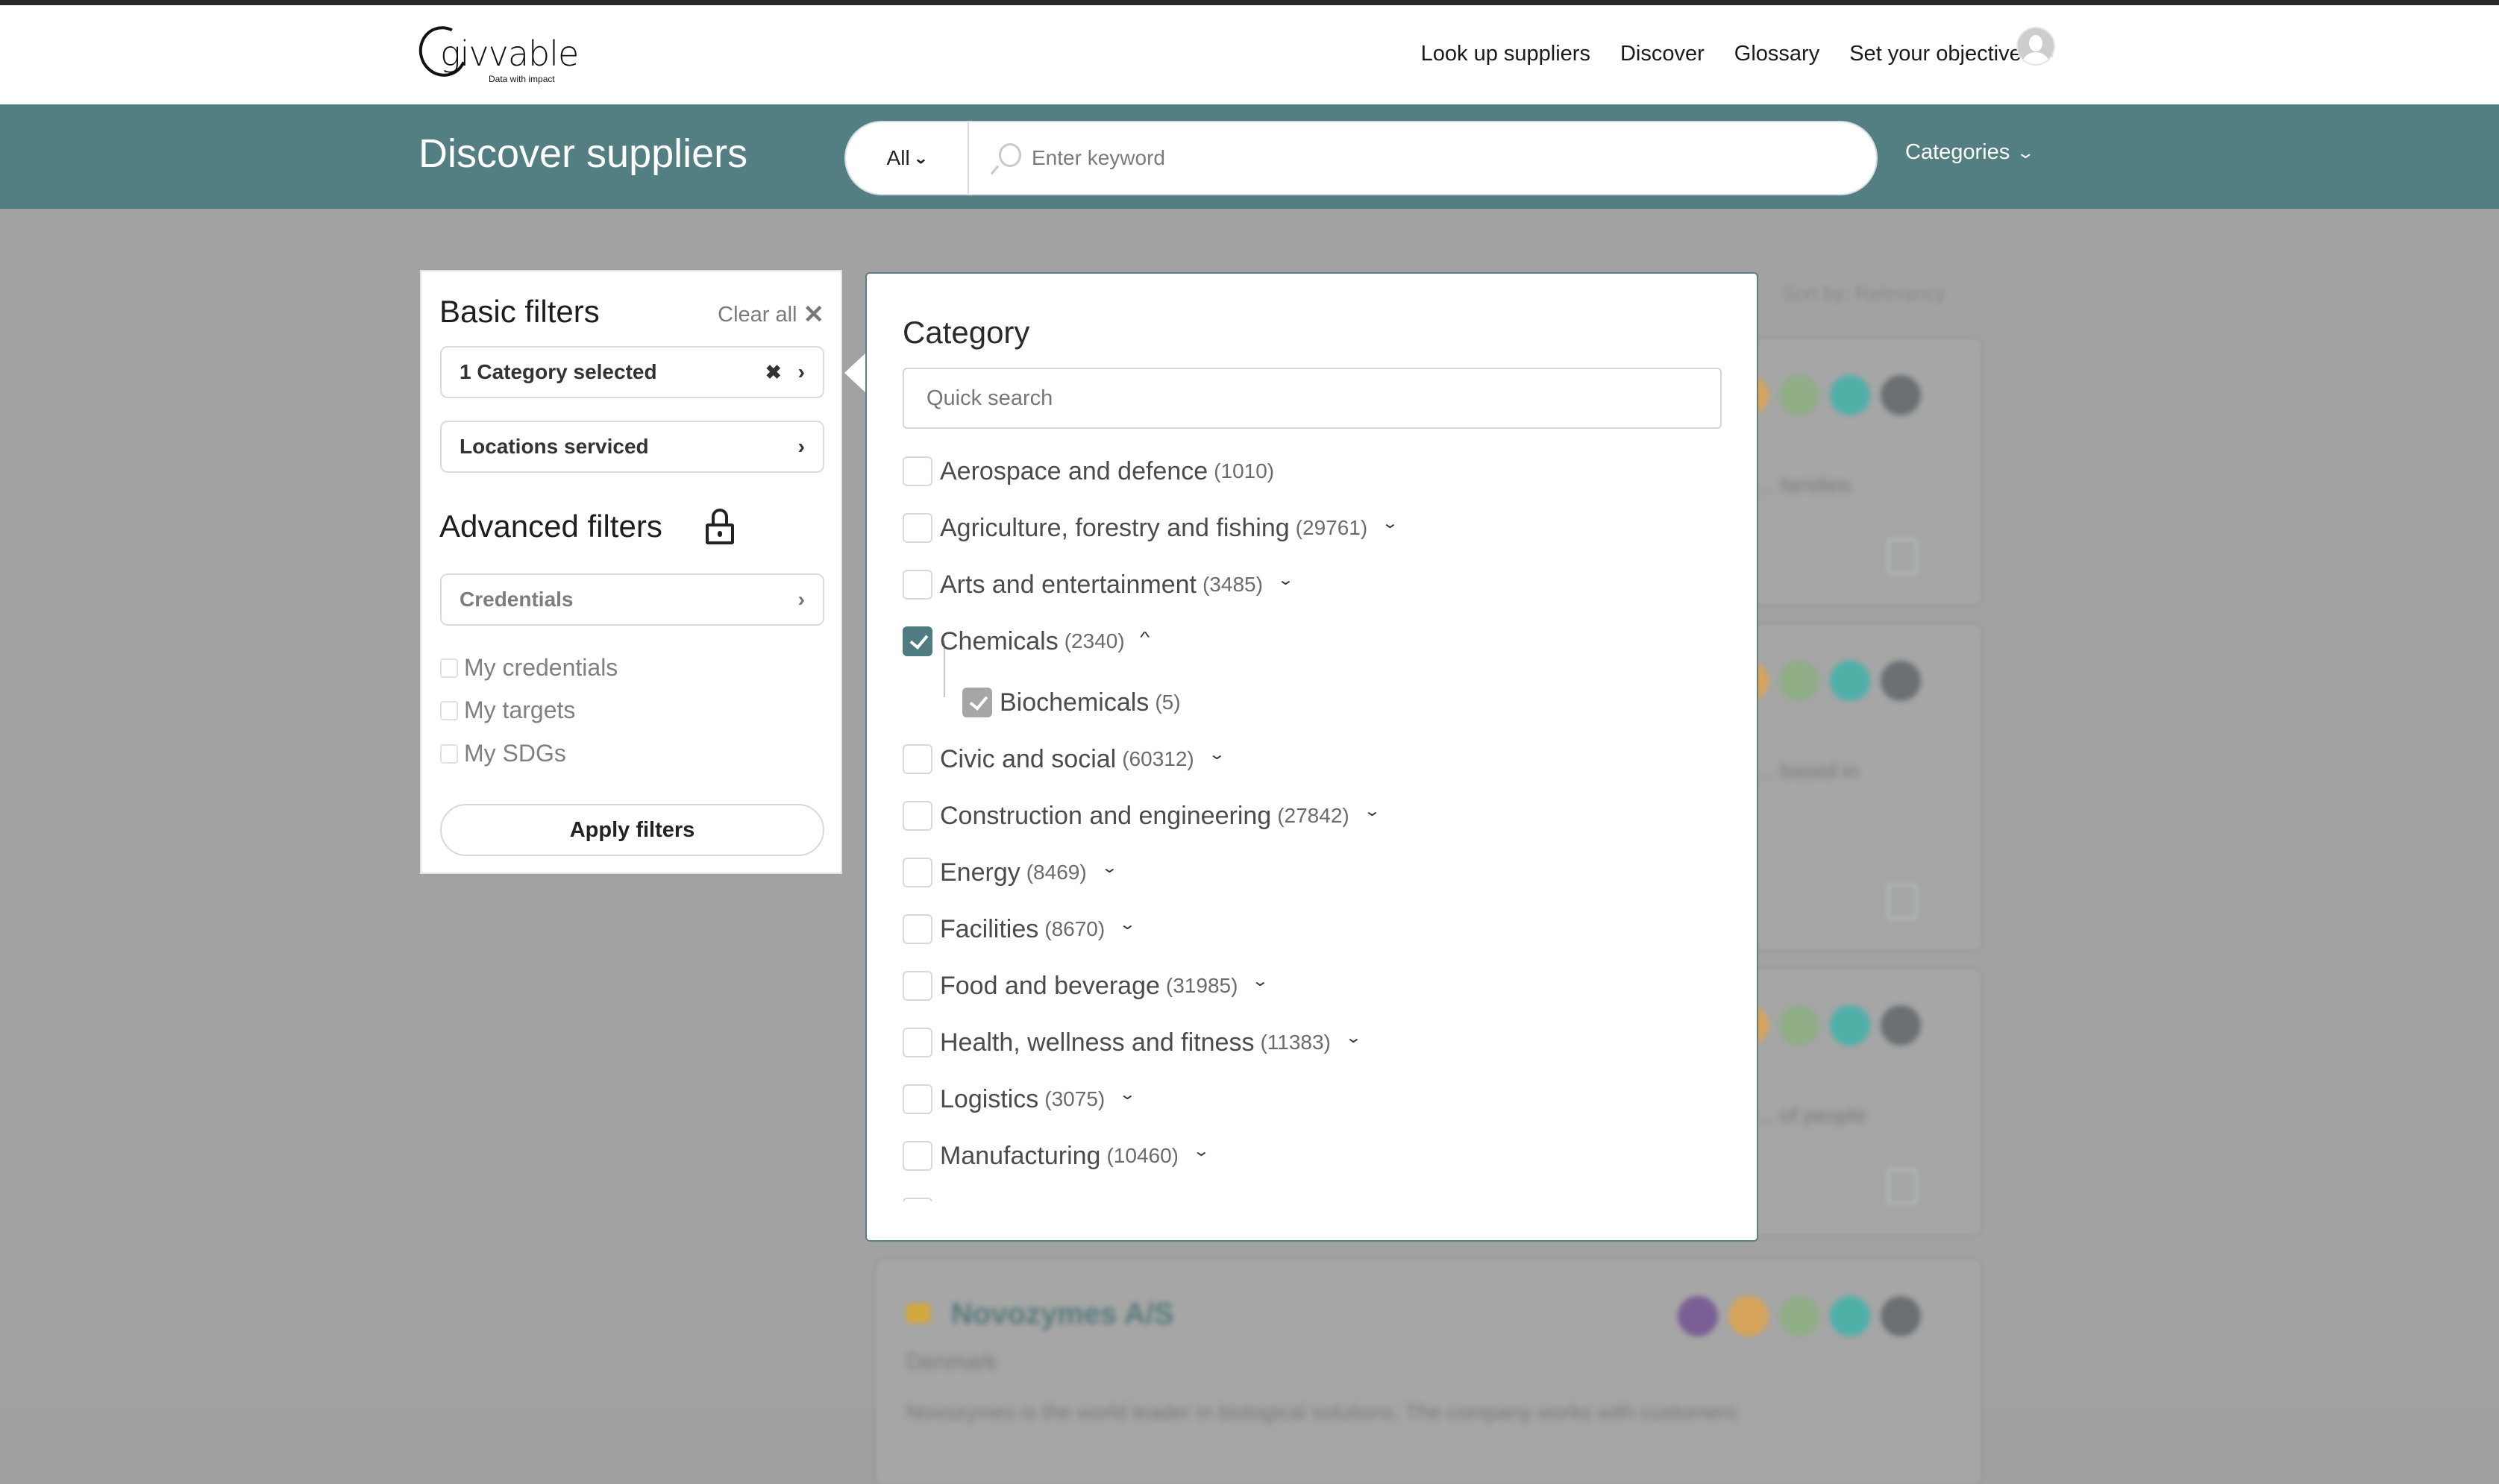  Describe the element at coordinates (1808, 770) in the screenshot. I see `supplier-description: ... based in` at that location.